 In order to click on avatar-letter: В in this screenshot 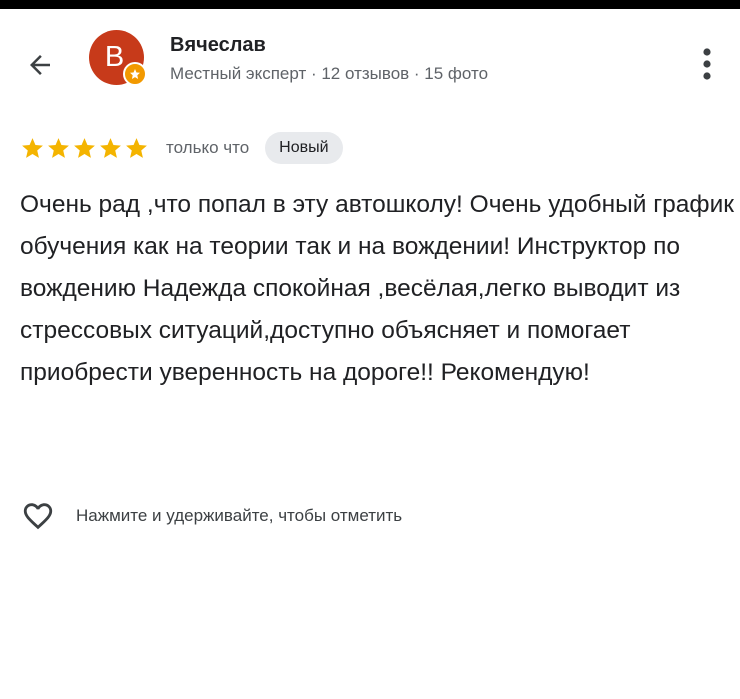, I will do `click(114, 57)`.